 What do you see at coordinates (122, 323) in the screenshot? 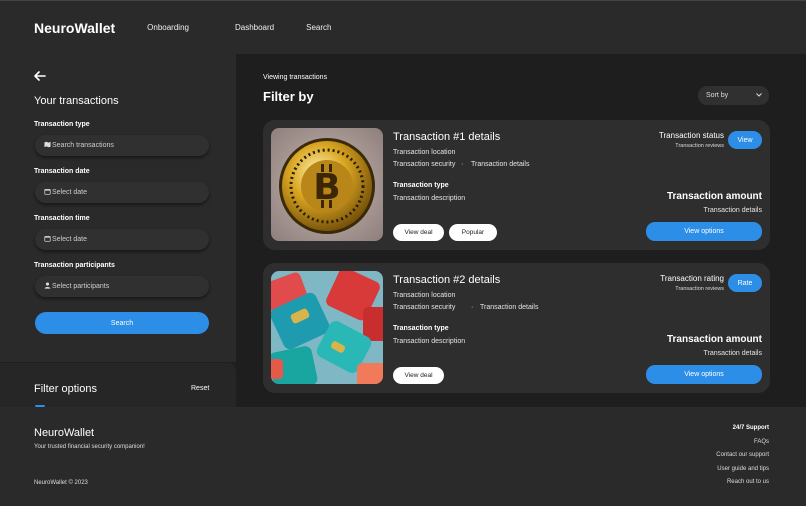
I see `search-button: Search` at bounding box center [122, 323].